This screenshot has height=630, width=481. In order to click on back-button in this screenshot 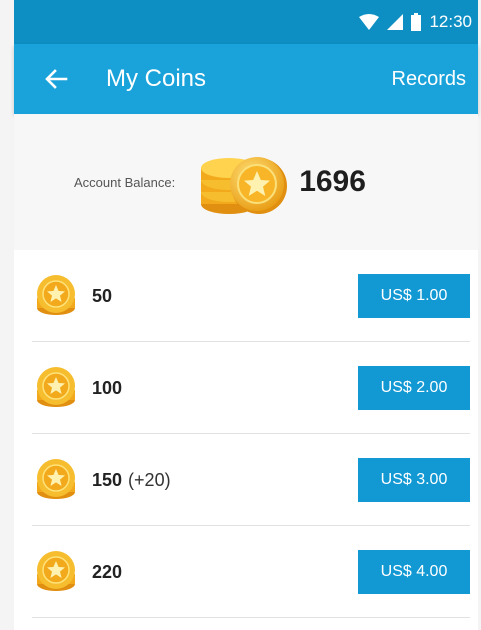, I will do `click(56, 79)`.